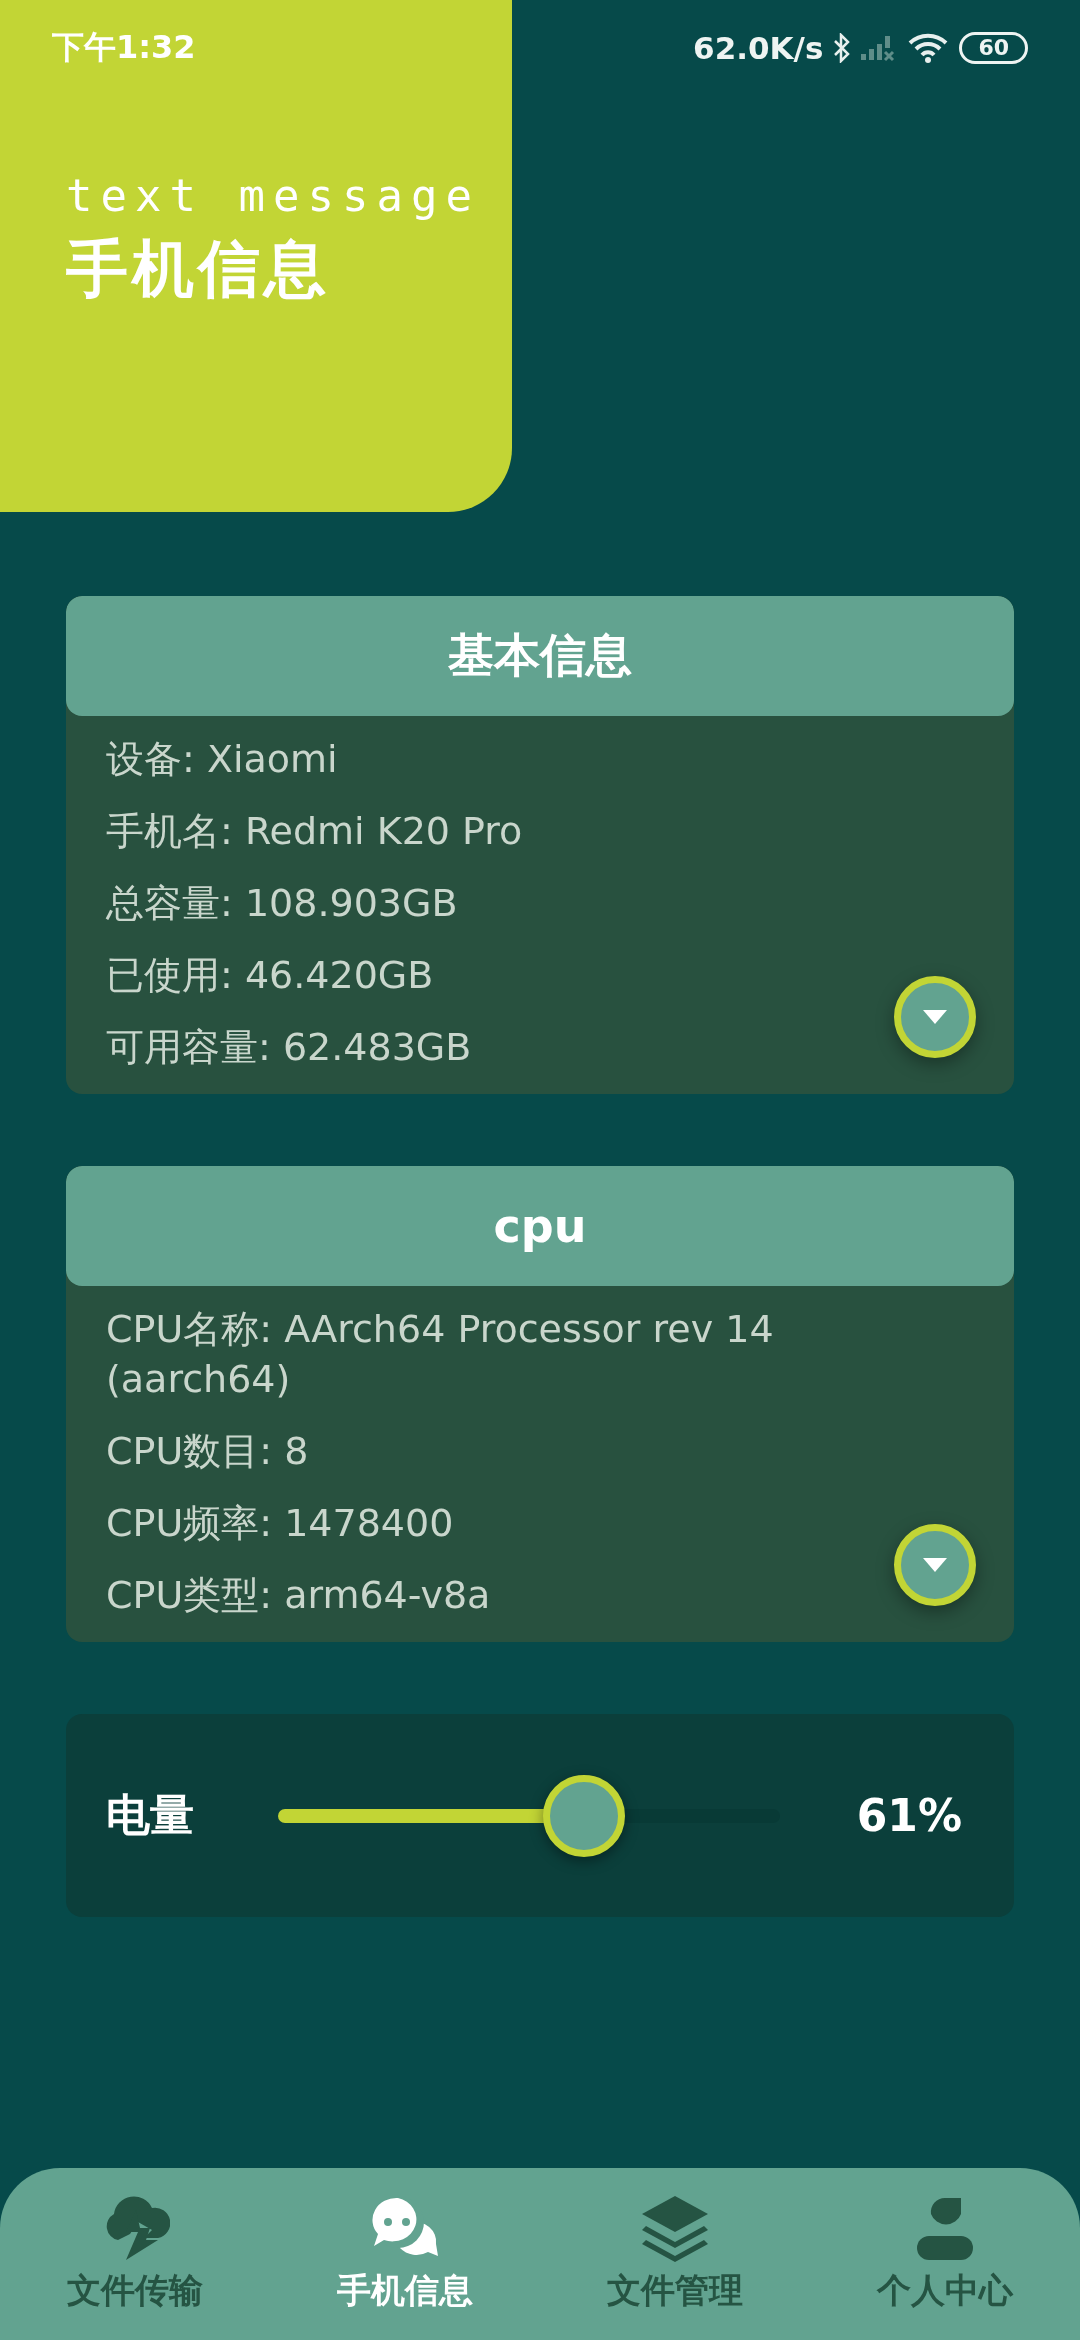 This screenshot has width=1080, height=2340. Describe the element at coordinates (758, 48) in the screenshot. I see `network-speed: 62.0K/s` at that location.